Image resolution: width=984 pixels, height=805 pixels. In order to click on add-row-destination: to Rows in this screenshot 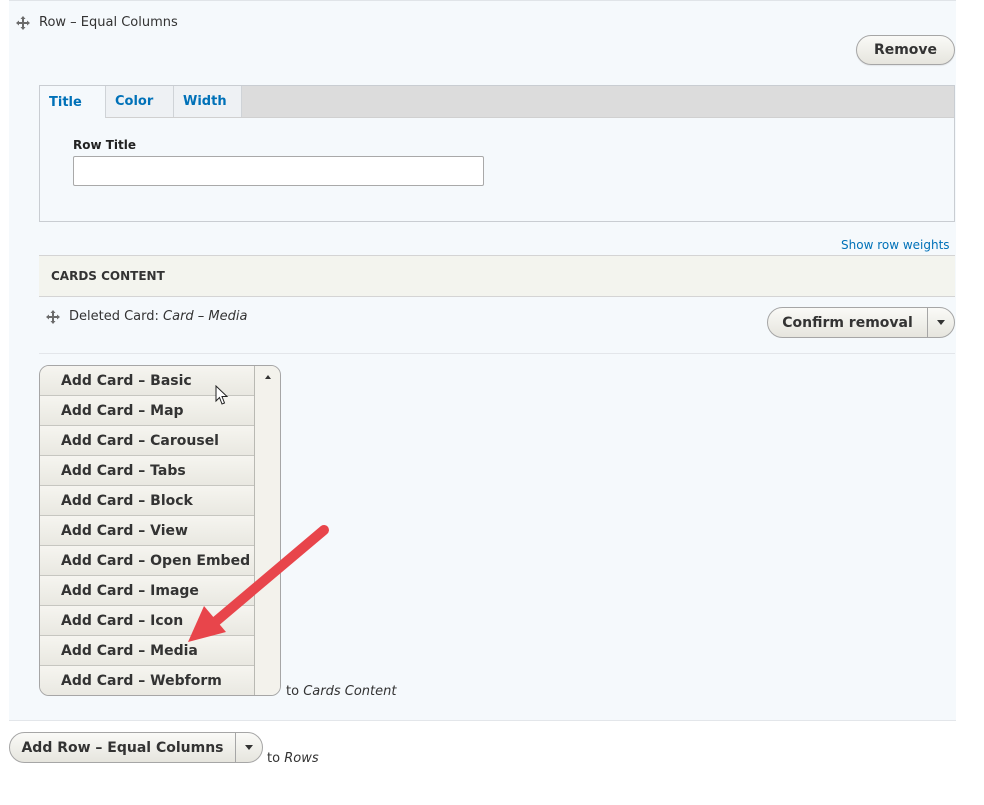, I will do `click(293, 758)`.